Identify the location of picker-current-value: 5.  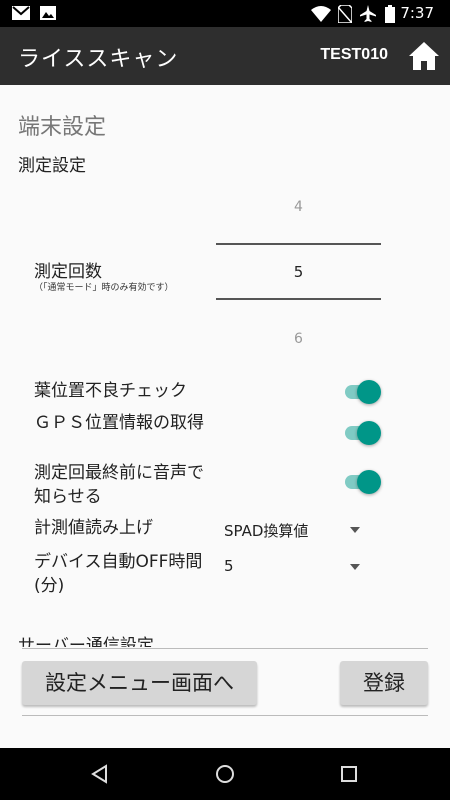
(298, 272).